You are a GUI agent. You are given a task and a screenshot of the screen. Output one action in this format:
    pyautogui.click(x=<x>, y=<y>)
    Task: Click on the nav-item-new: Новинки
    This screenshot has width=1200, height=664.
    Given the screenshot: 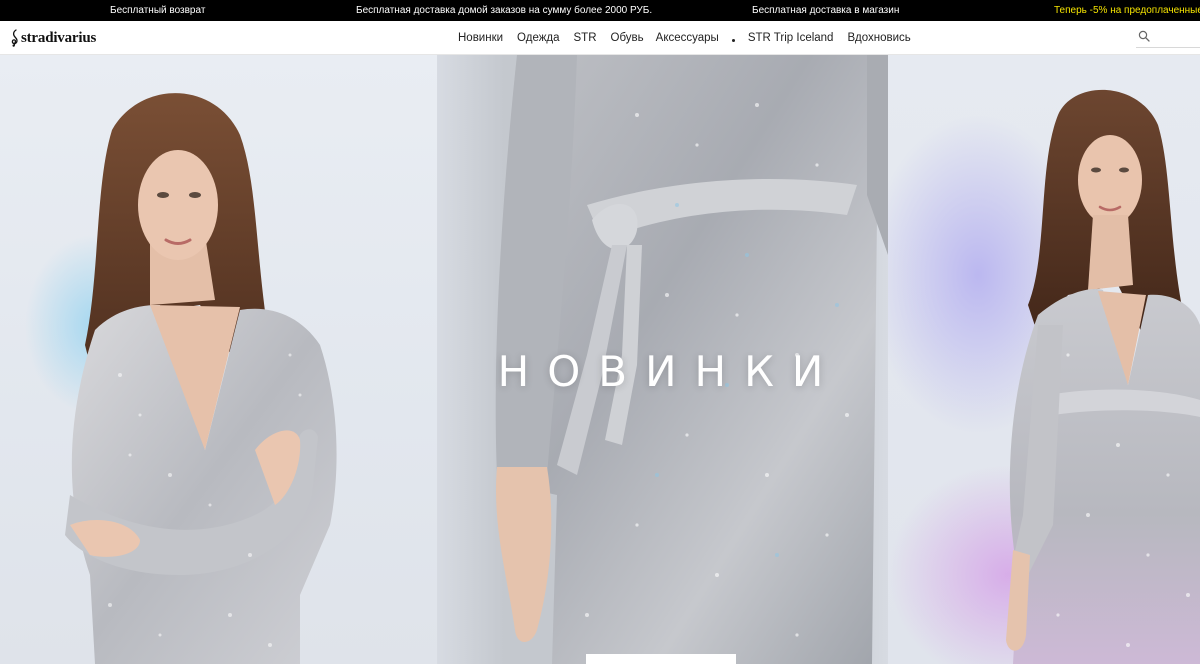 What is the action you would take?
    pyautogui.click(x=480, y=38)
    